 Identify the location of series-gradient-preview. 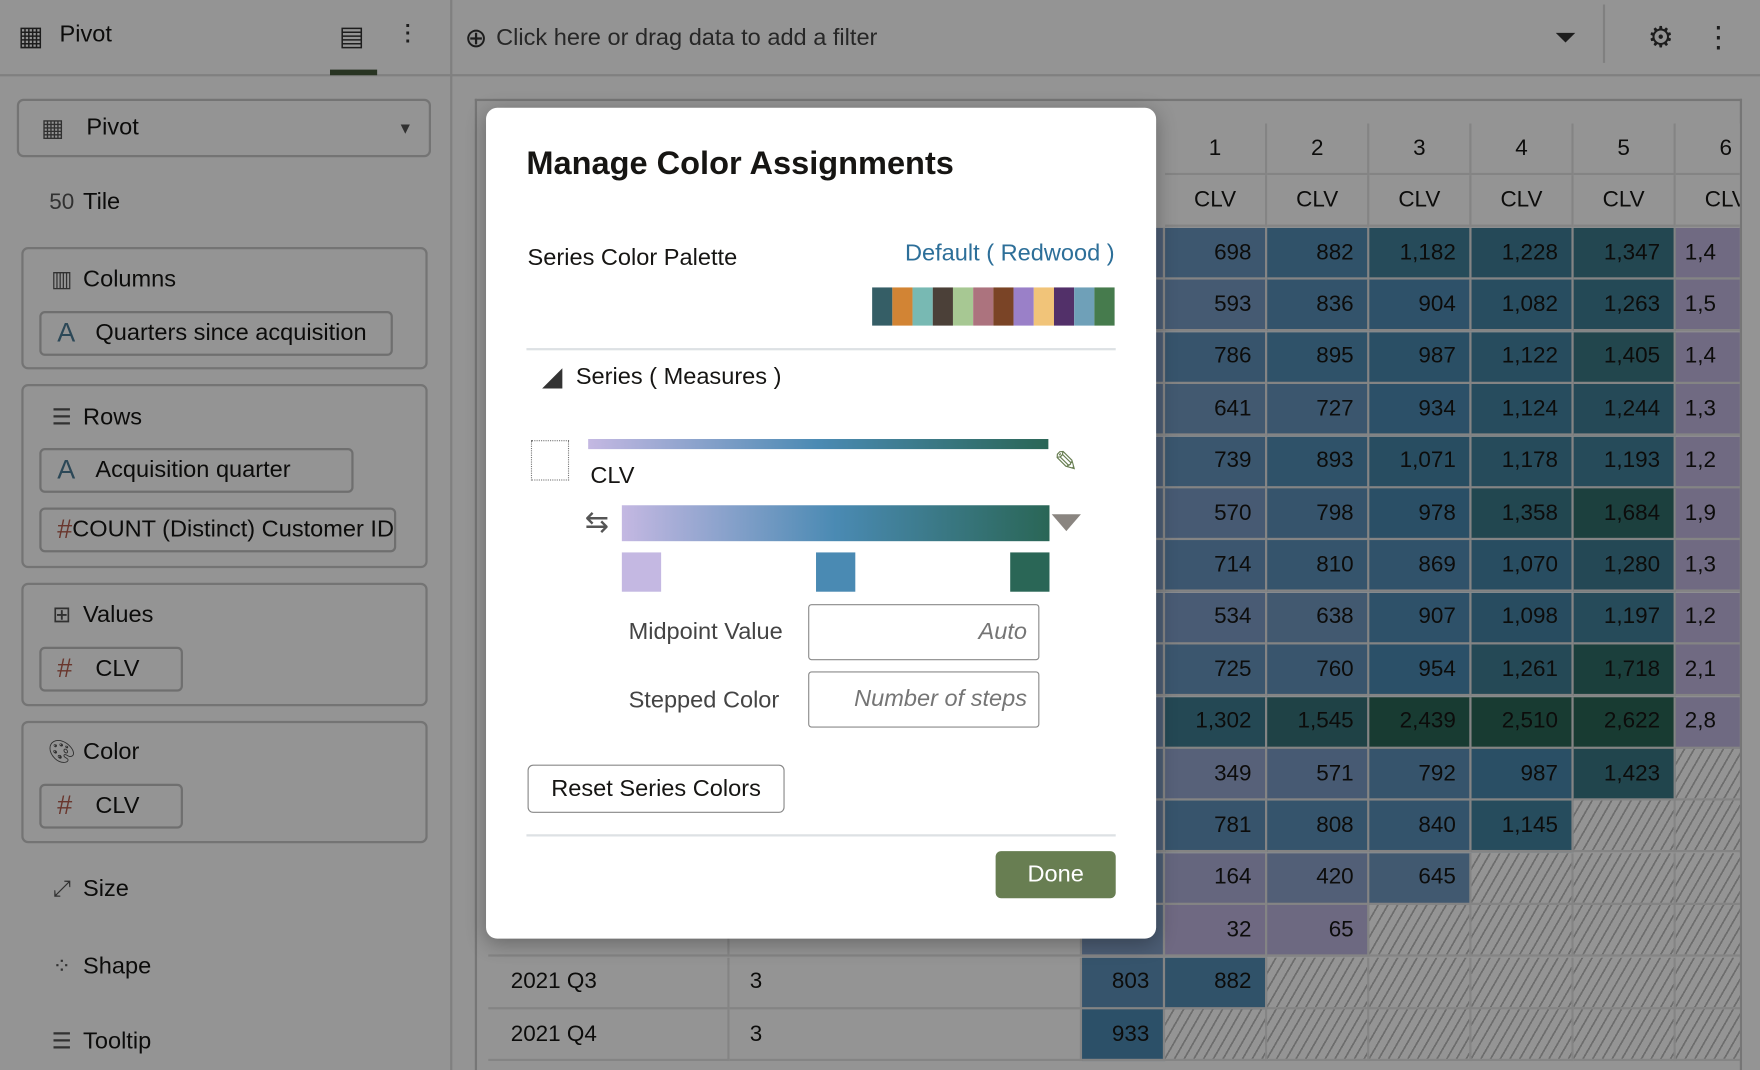
(818, 444).